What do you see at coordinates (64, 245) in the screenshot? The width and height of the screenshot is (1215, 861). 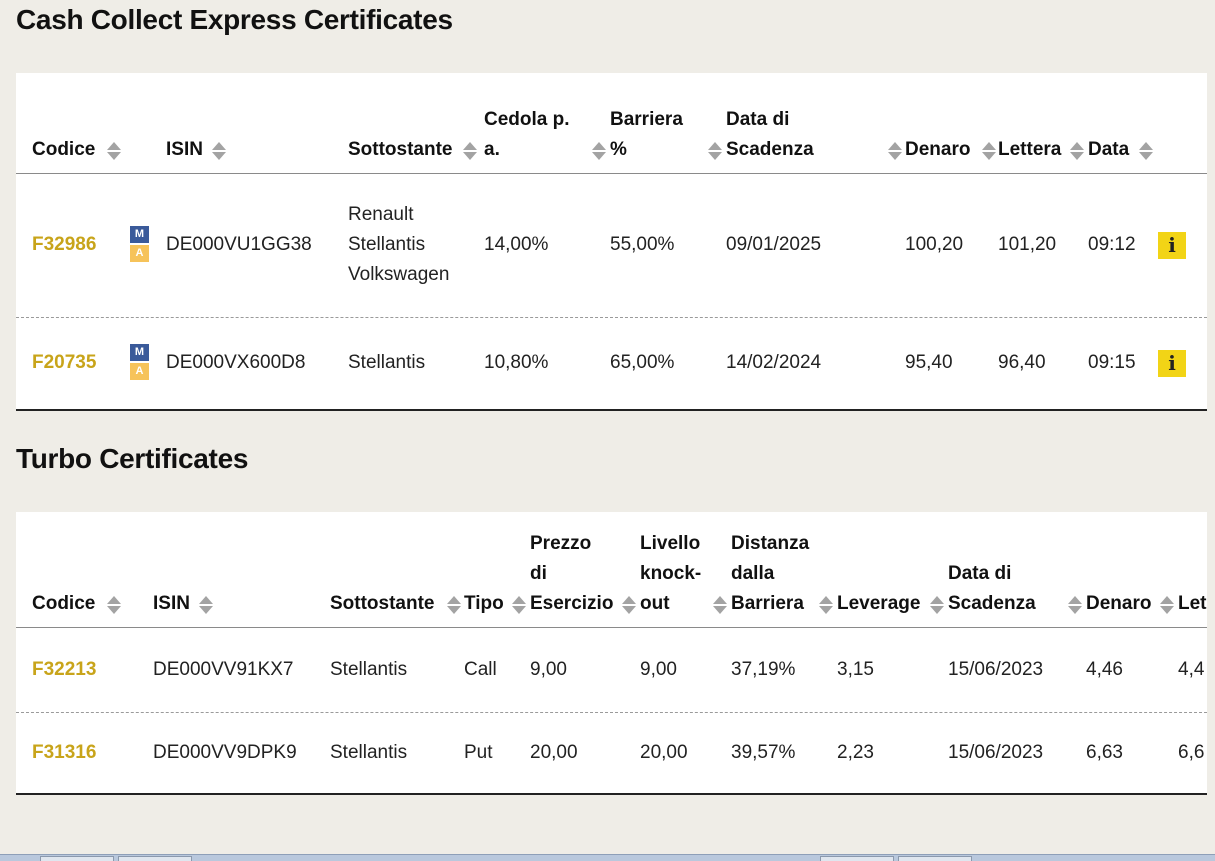 I see `product-code-link: F32986` at bounding box center [64, 245].